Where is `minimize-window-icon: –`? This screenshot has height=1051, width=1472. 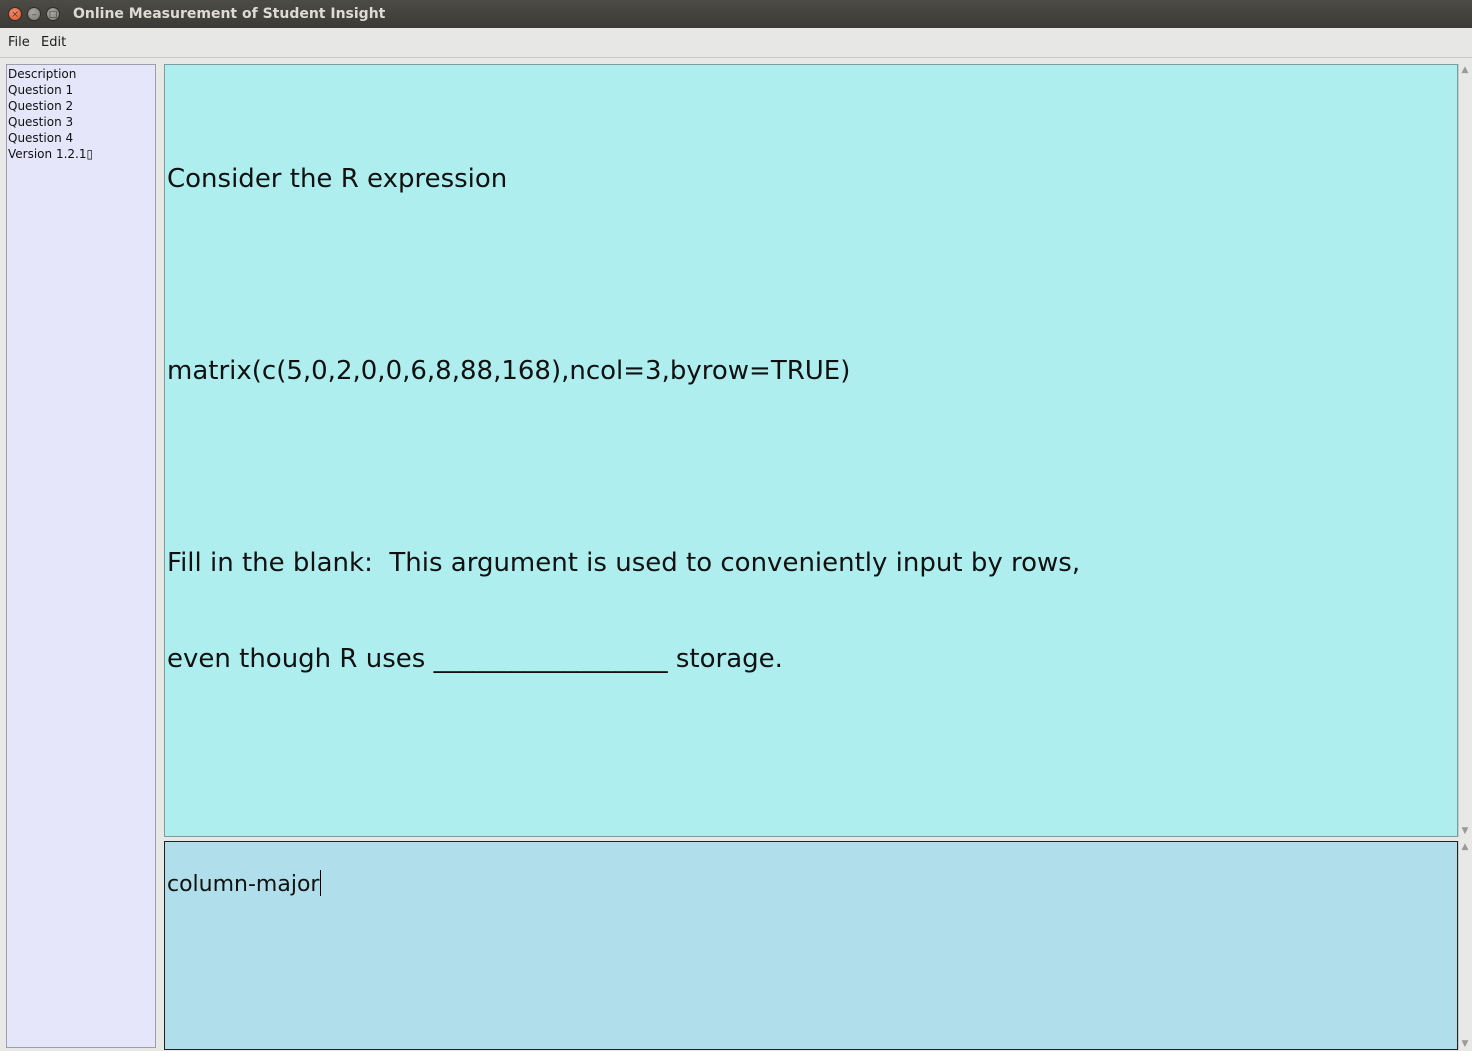
minimize-window-icon: – is located at coordinates (34, 14).